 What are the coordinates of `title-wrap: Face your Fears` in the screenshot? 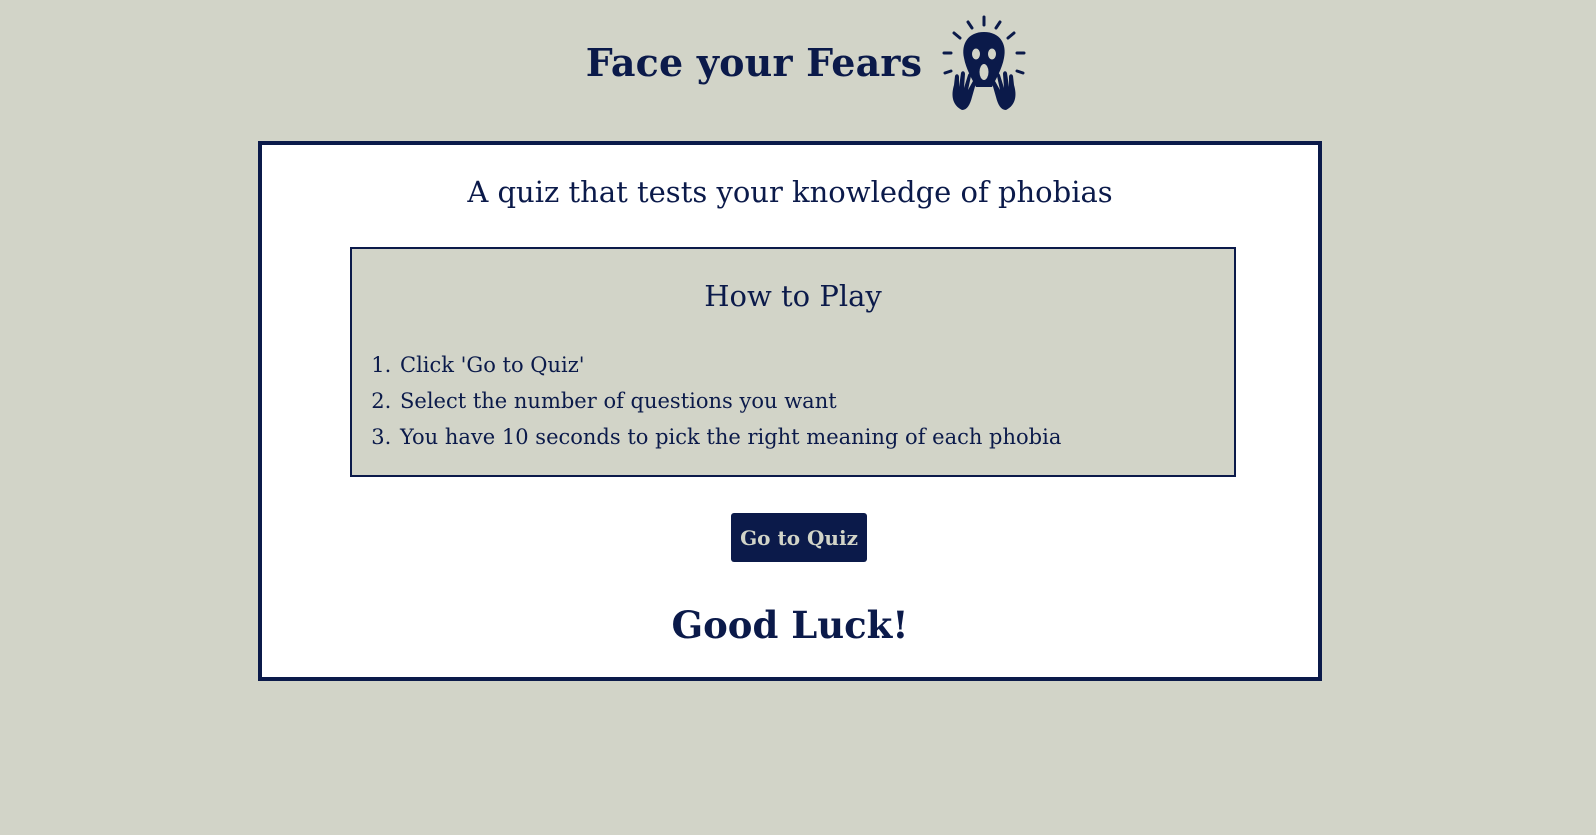 It's located at (810, 63).